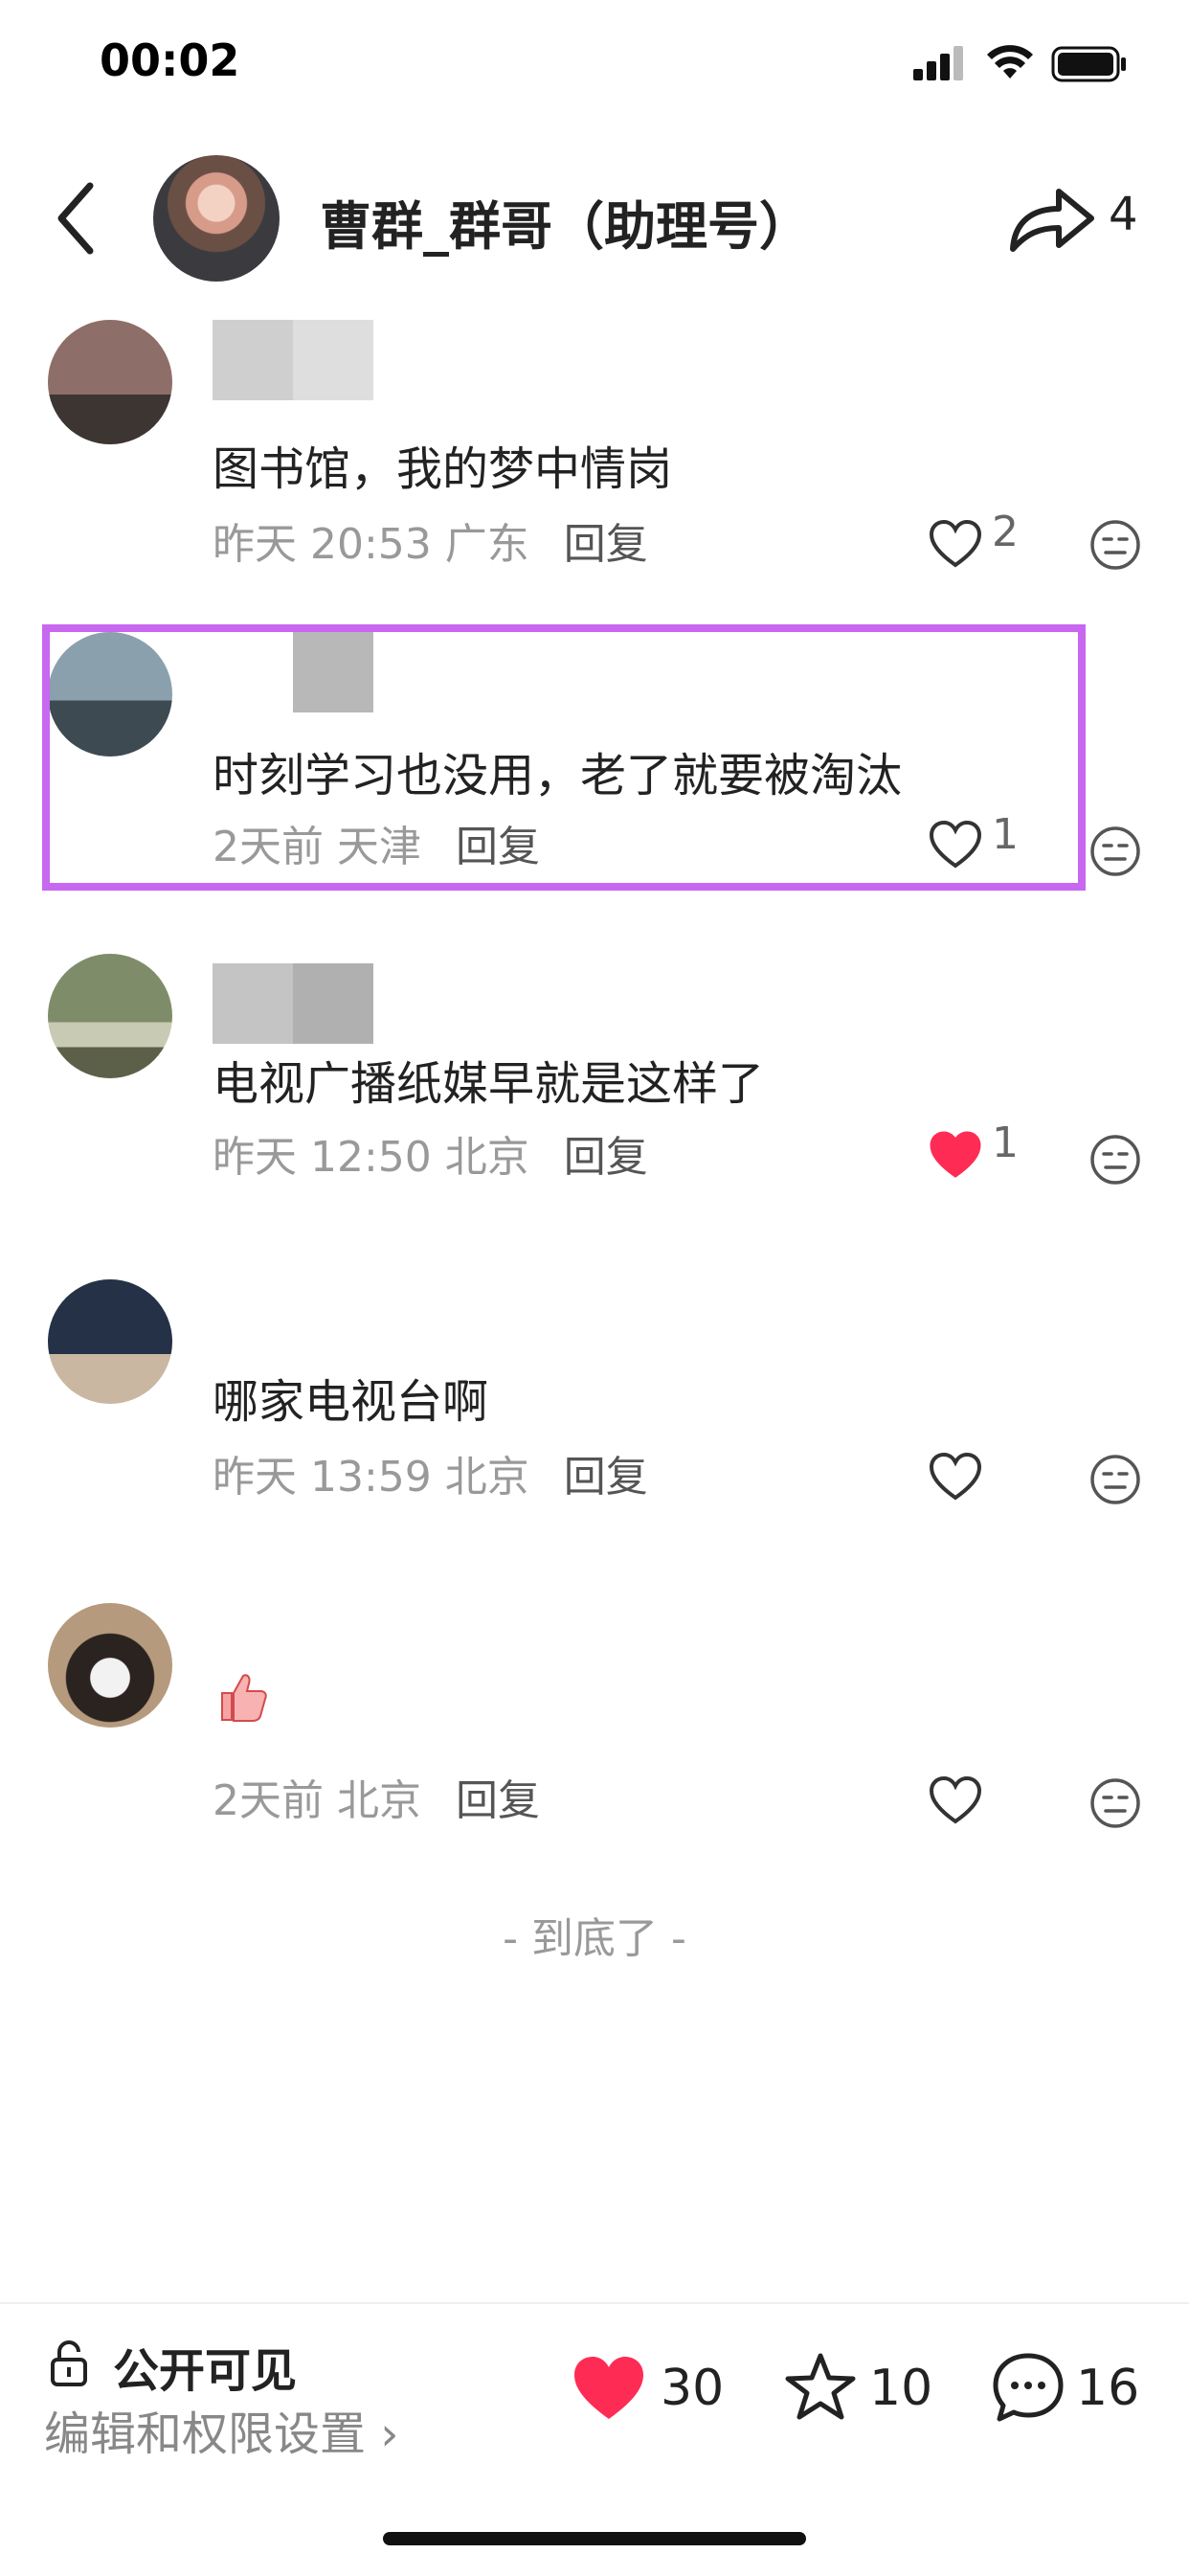  I want to click on comment-text: 图书馆，我的梦中情岗, so click(443, 469).